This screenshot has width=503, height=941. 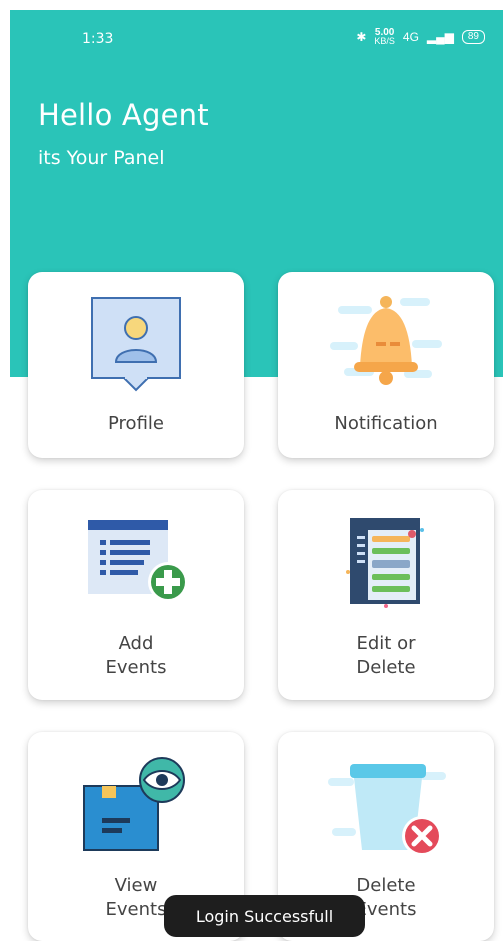 What do you see at coordinates (385, 563) in the screenshot?
I see `edit-document-icon` at bounding box center [385, 563].